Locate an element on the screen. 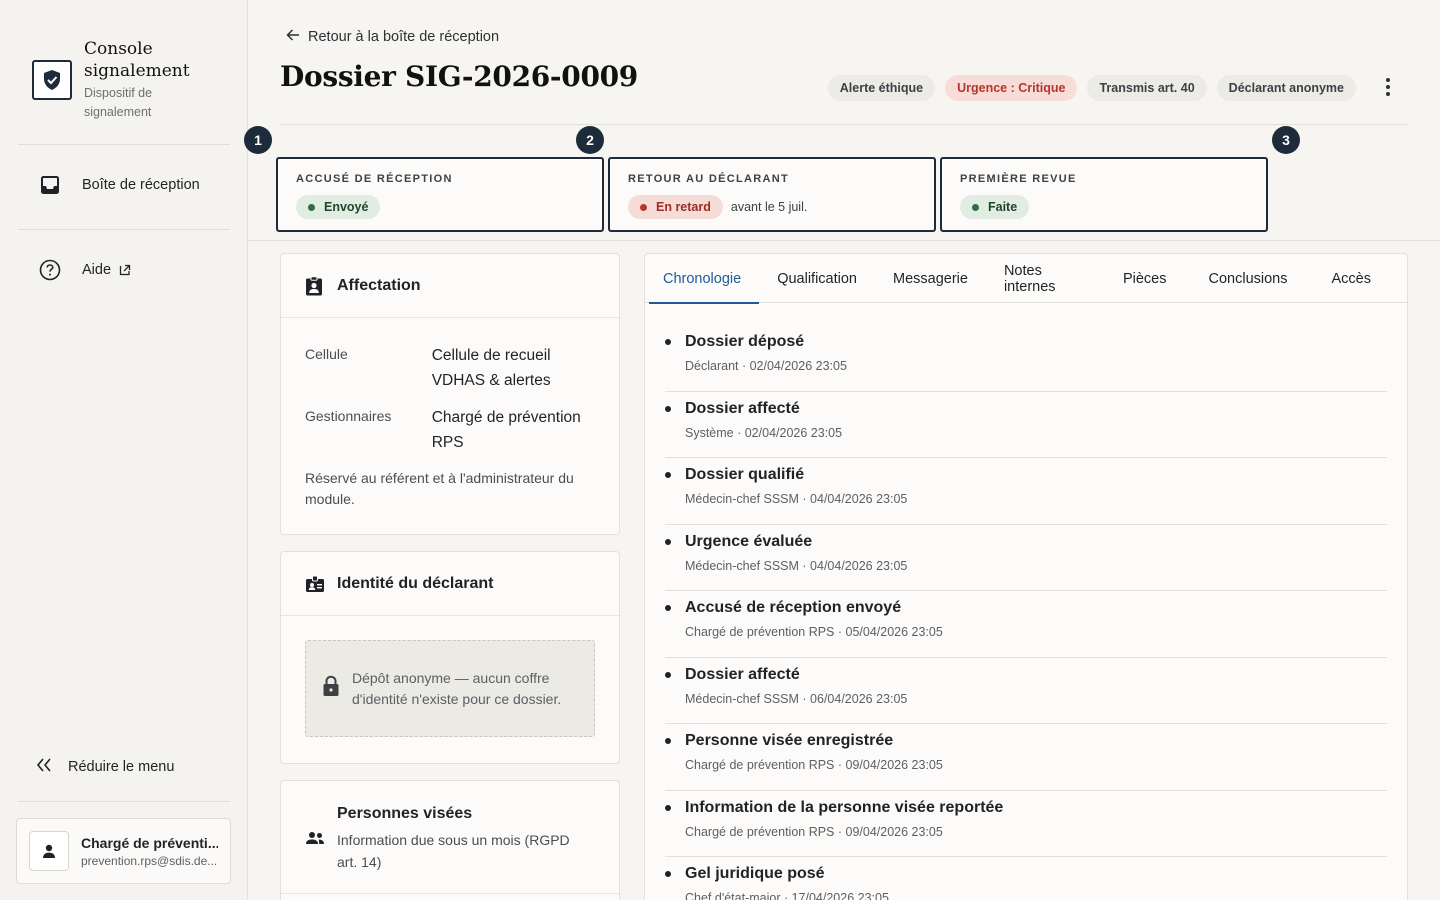 The height and width of the screenshot is (900, 1440). step-number: 1 is located at coordinates (258, 140).